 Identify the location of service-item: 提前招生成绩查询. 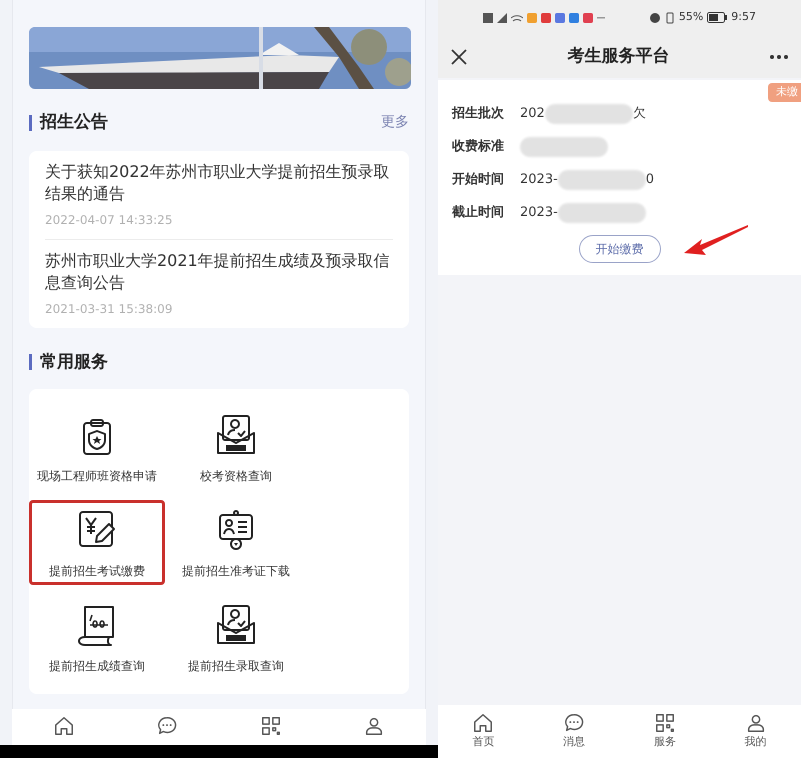
(97, 637).